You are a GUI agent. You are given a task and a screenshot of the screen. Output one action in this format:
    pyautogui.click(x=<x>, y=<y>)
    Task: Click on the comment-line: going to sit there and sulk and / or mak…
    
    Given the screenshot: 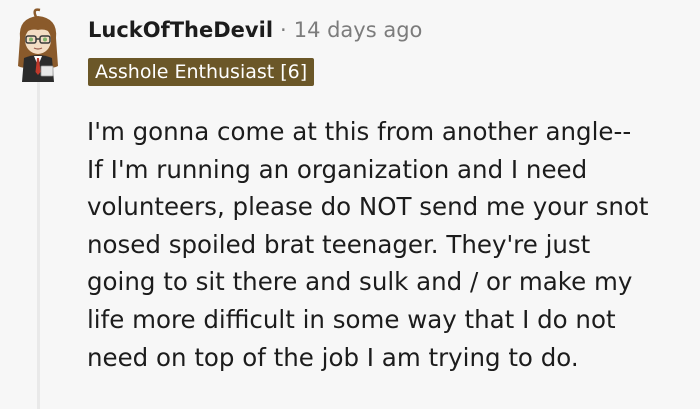 What is the action you would take?
    pyautogui.click(x=360, y=282)
    